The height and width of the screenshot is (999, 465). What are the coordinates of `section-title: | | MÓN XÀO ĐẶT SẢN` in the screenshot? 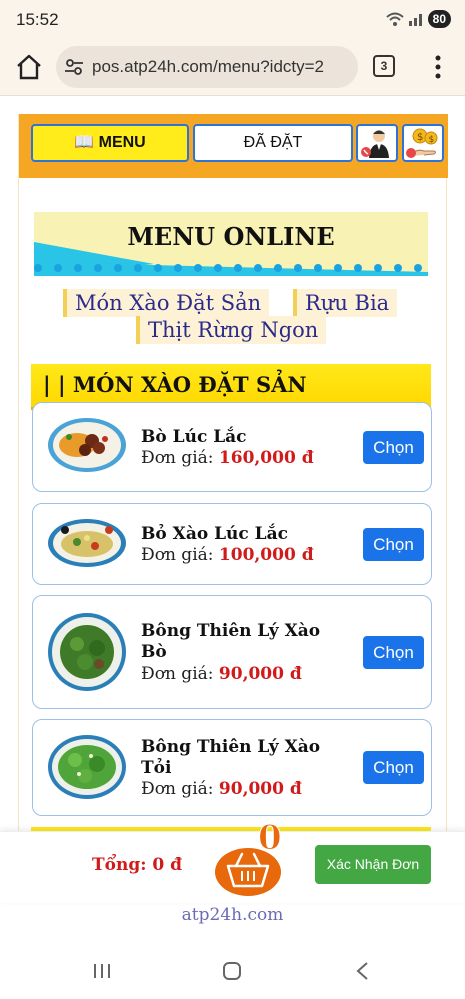 It's located at (175, 384).